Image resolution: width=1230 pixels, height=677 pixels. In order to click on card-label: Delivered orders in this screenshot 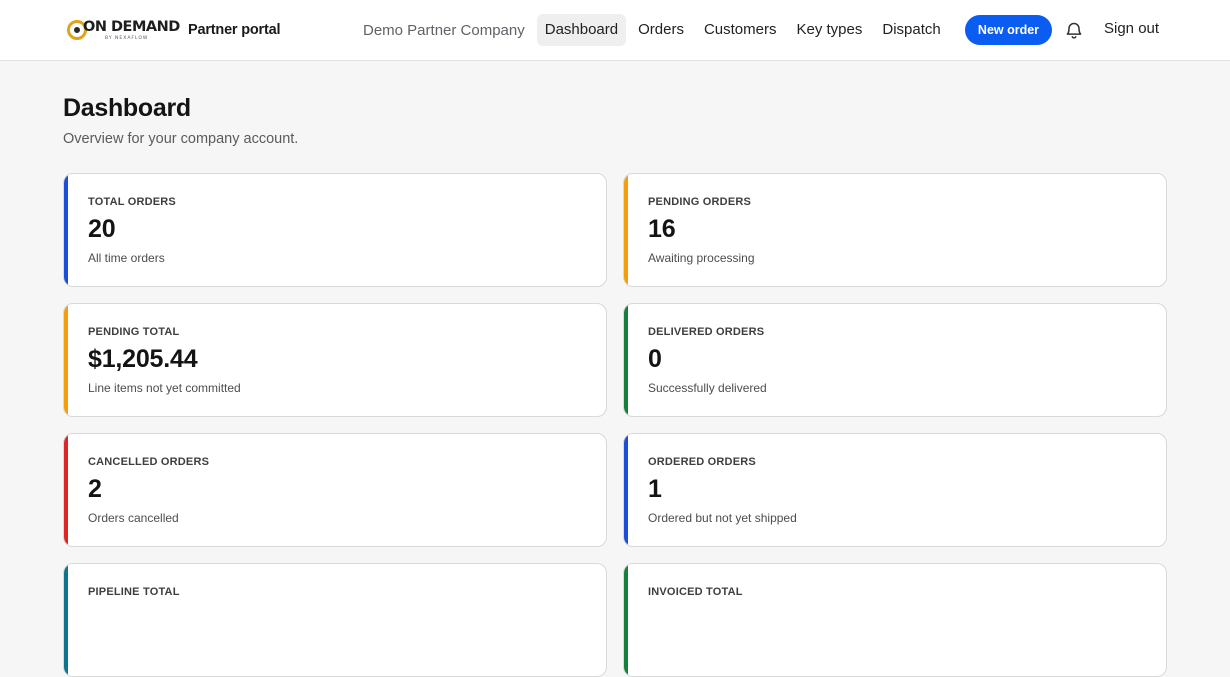, I will do `click(706, 332)`.